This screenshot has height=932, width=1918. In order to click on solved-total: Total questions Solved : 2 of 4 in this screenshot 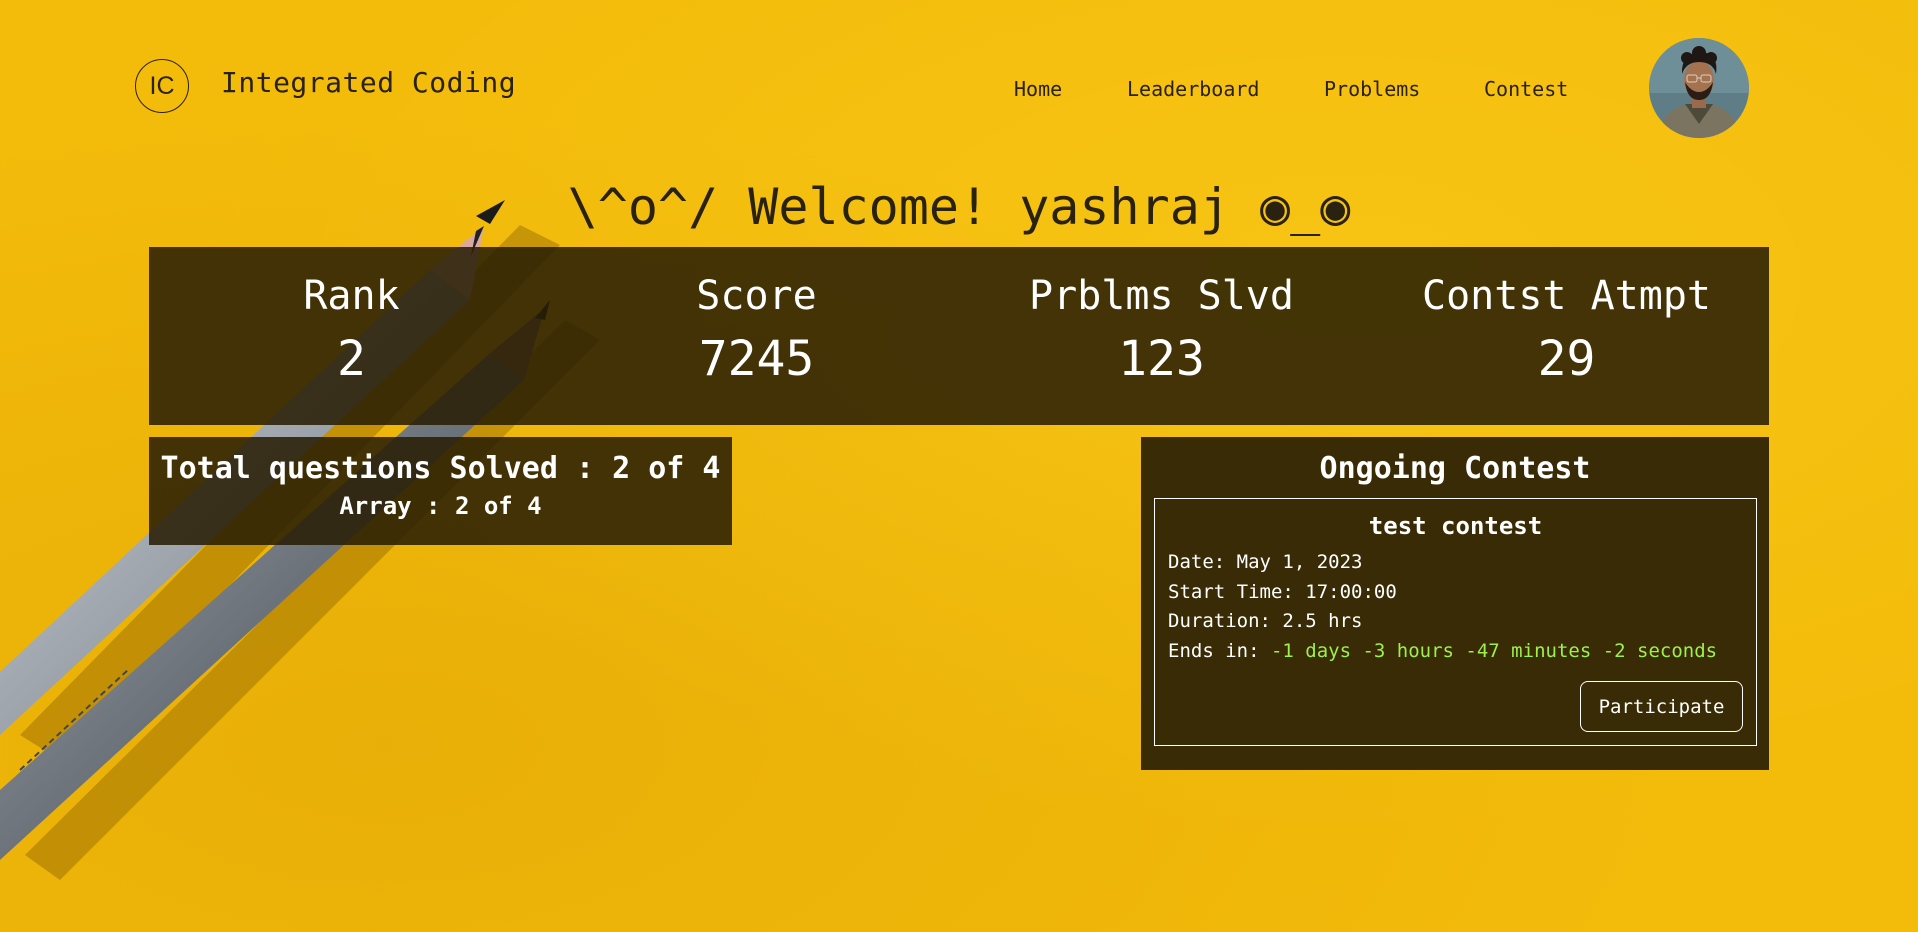, I will do `click(440, 468)`.